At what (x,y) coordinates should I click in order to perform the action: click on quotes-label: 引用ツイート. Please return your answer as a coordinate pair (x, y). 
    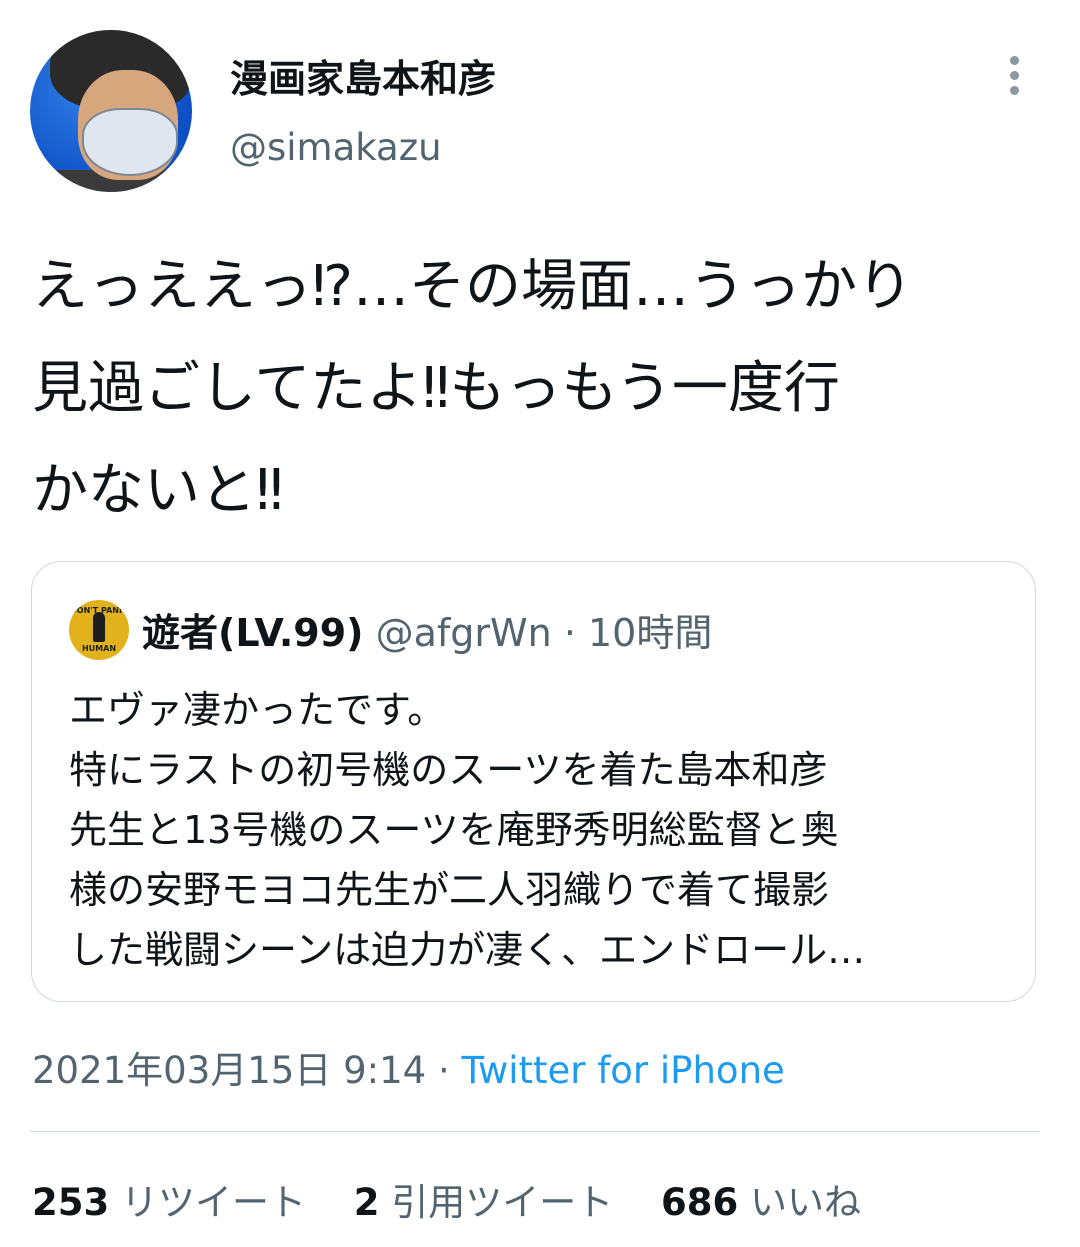
    Looking at the image, I should click on (502, 1202).